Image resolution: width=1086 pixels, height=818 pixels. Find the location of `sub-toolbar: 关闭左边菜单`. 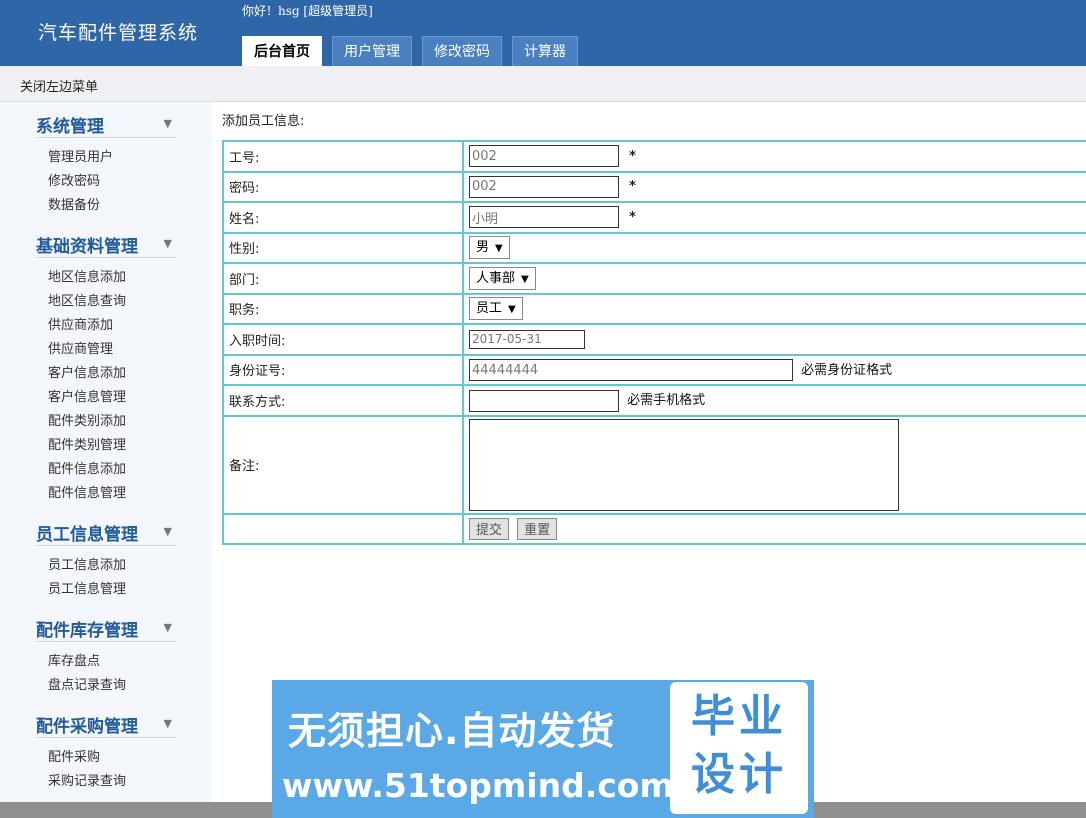

sub-toolbar: 关闭左边菜单 is located at coordinates (543, 84).